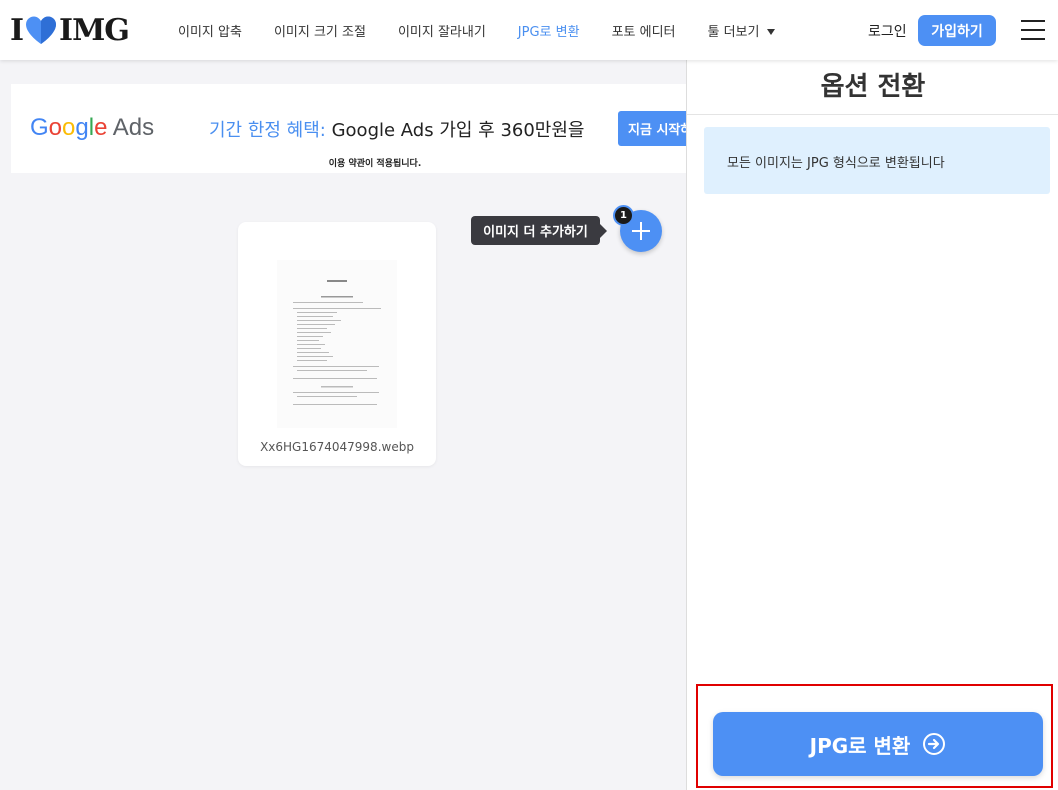  I want to click on nav-resize-image: 이미지 크기 조절, so click(320, 30).